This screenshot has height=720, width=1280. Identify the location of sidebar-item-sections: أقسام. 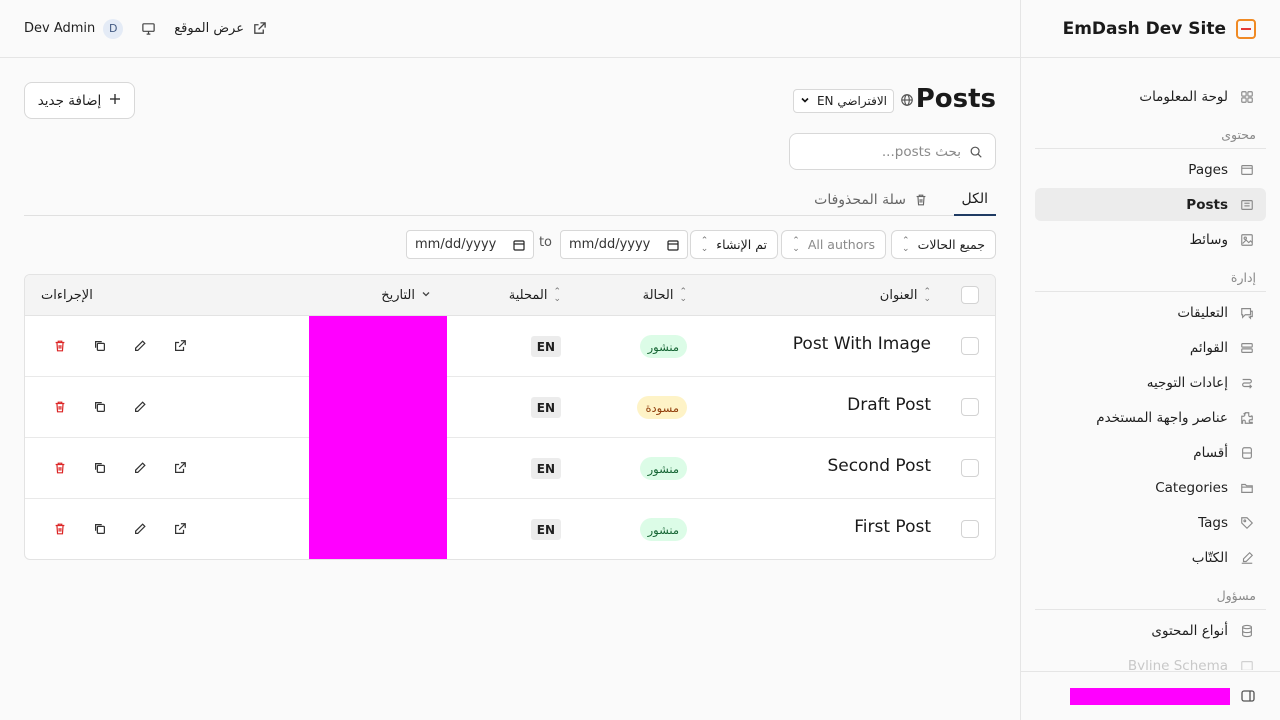
(1150, 452).